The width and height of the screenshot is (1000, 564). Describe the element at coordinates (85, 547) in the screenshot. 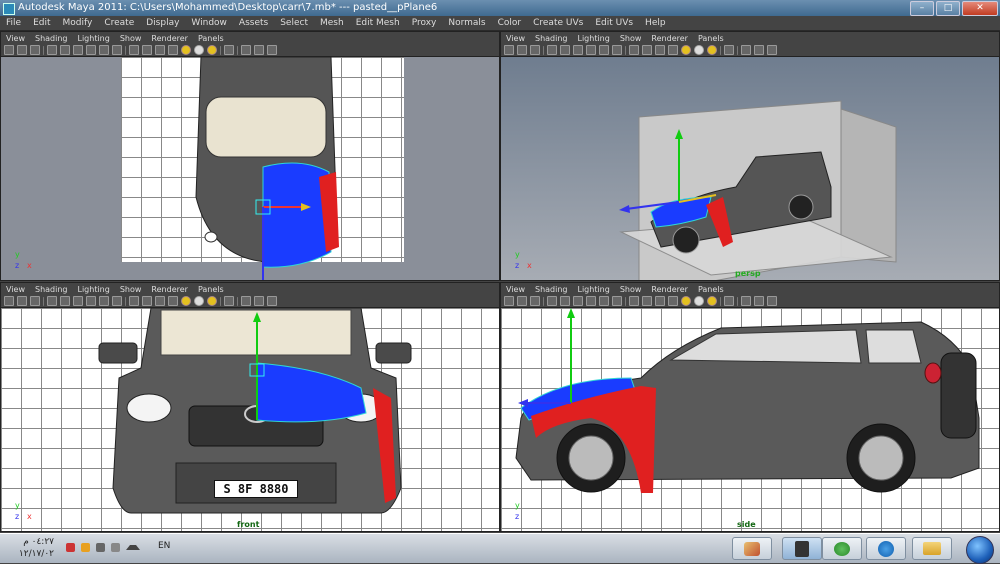

I see `flash-icon` at that location.